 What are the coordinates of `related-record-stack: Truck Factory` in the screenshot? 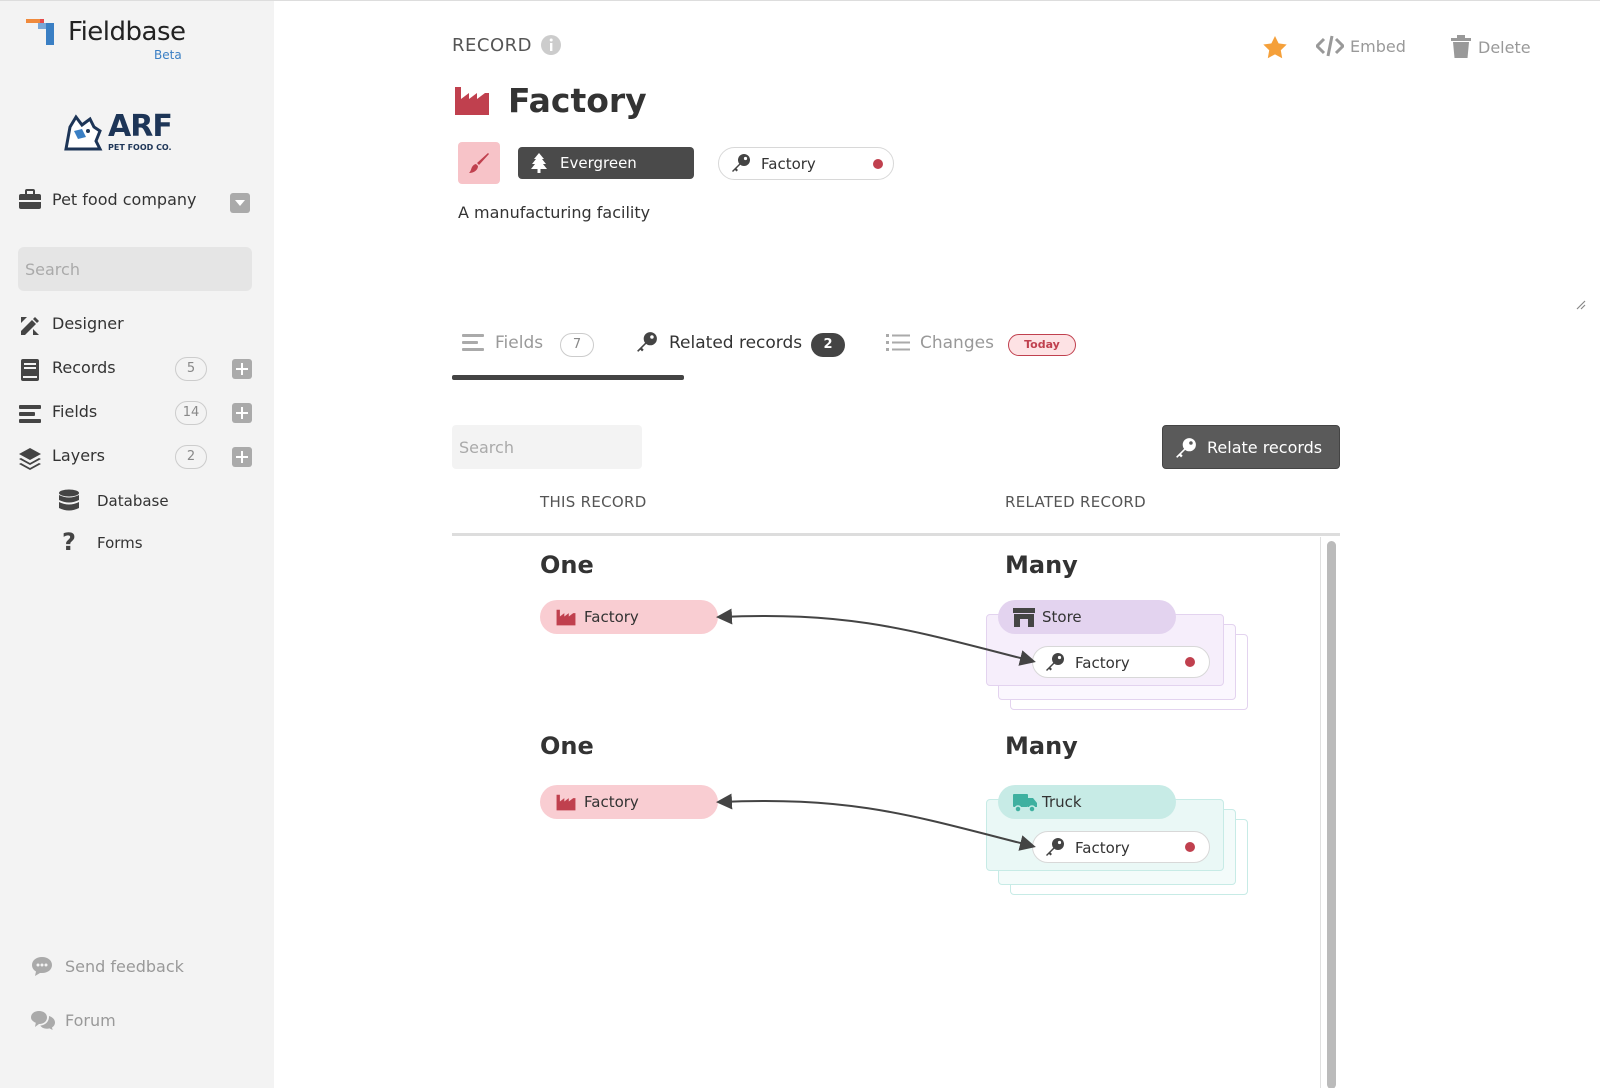 It's located at (1117, 840).